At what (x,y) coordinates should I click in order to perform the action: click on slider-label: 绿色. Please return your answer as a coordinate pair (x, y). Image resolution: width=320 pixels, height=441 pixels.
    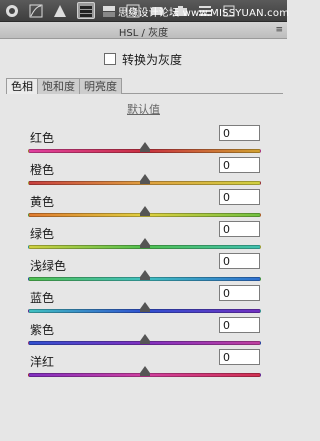
    Looking at the image, I should click on (42, 234).